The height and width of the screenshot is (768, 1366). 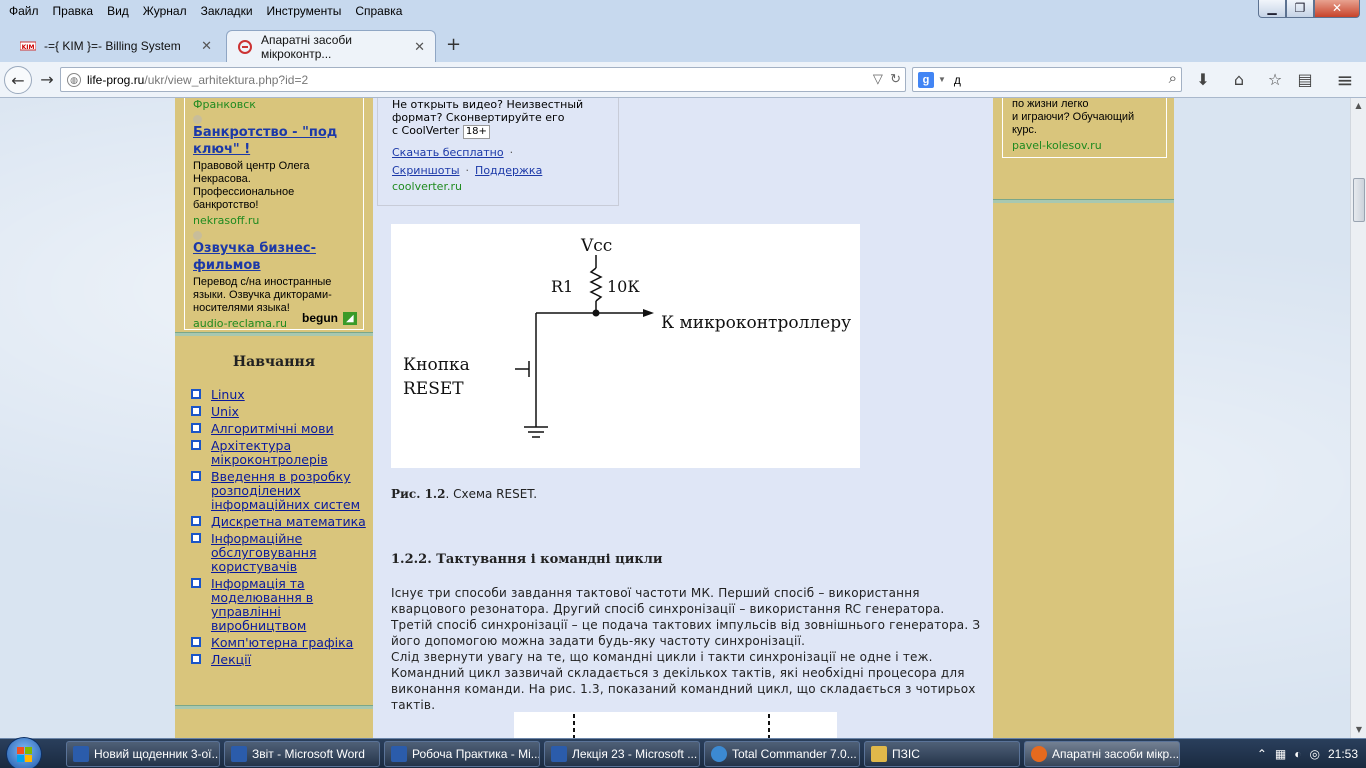 What do you see at coordinates (498, 186) in the screenshot?
I see `ad-host: coolverter.ru` at bounding box center [498, 186].